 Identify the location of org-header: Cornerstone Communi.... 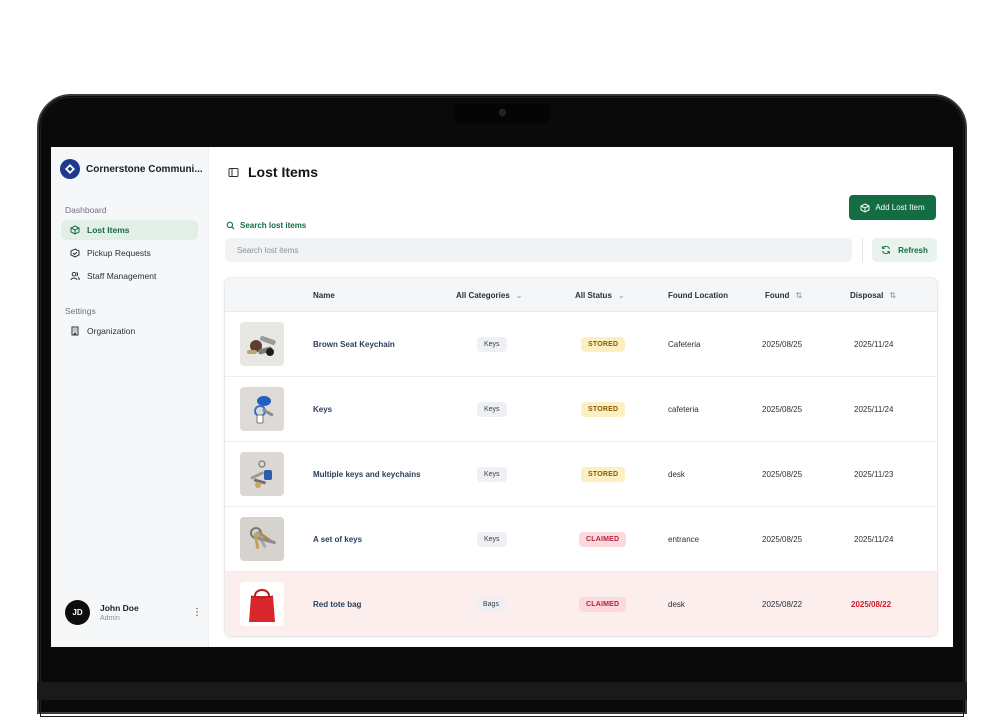
(131, 169).